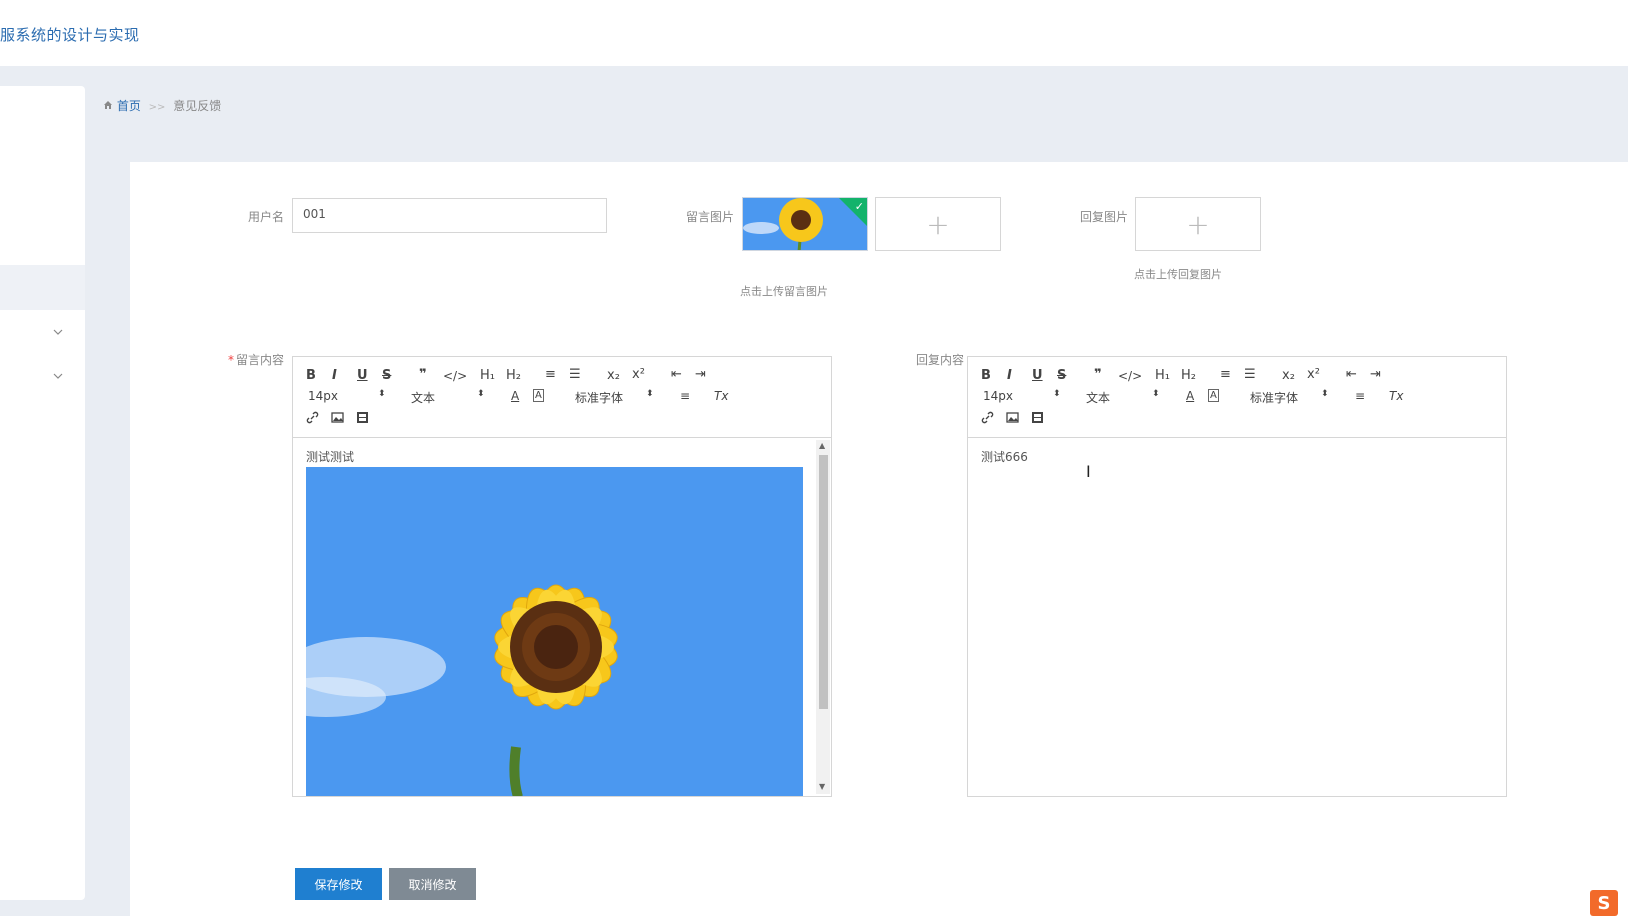  What do you see at coordinates (230, 360) in the screenshot?
I see `required-mark: *` at bounding box center [230, 360].